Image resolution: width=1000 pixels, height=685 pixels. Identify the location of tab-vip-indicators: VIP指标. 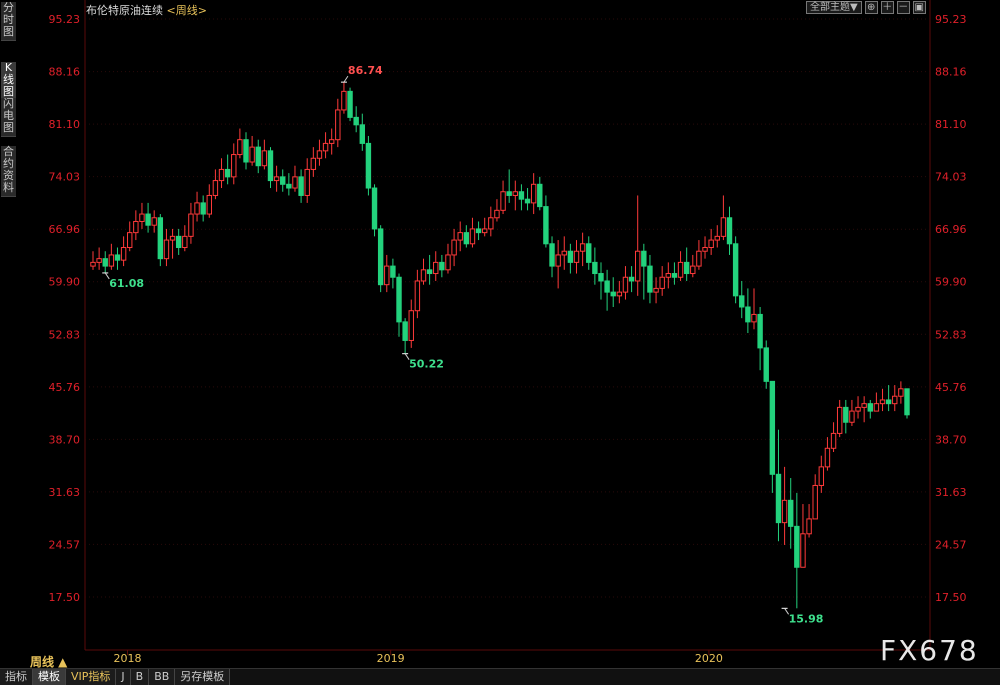
(91, 677).